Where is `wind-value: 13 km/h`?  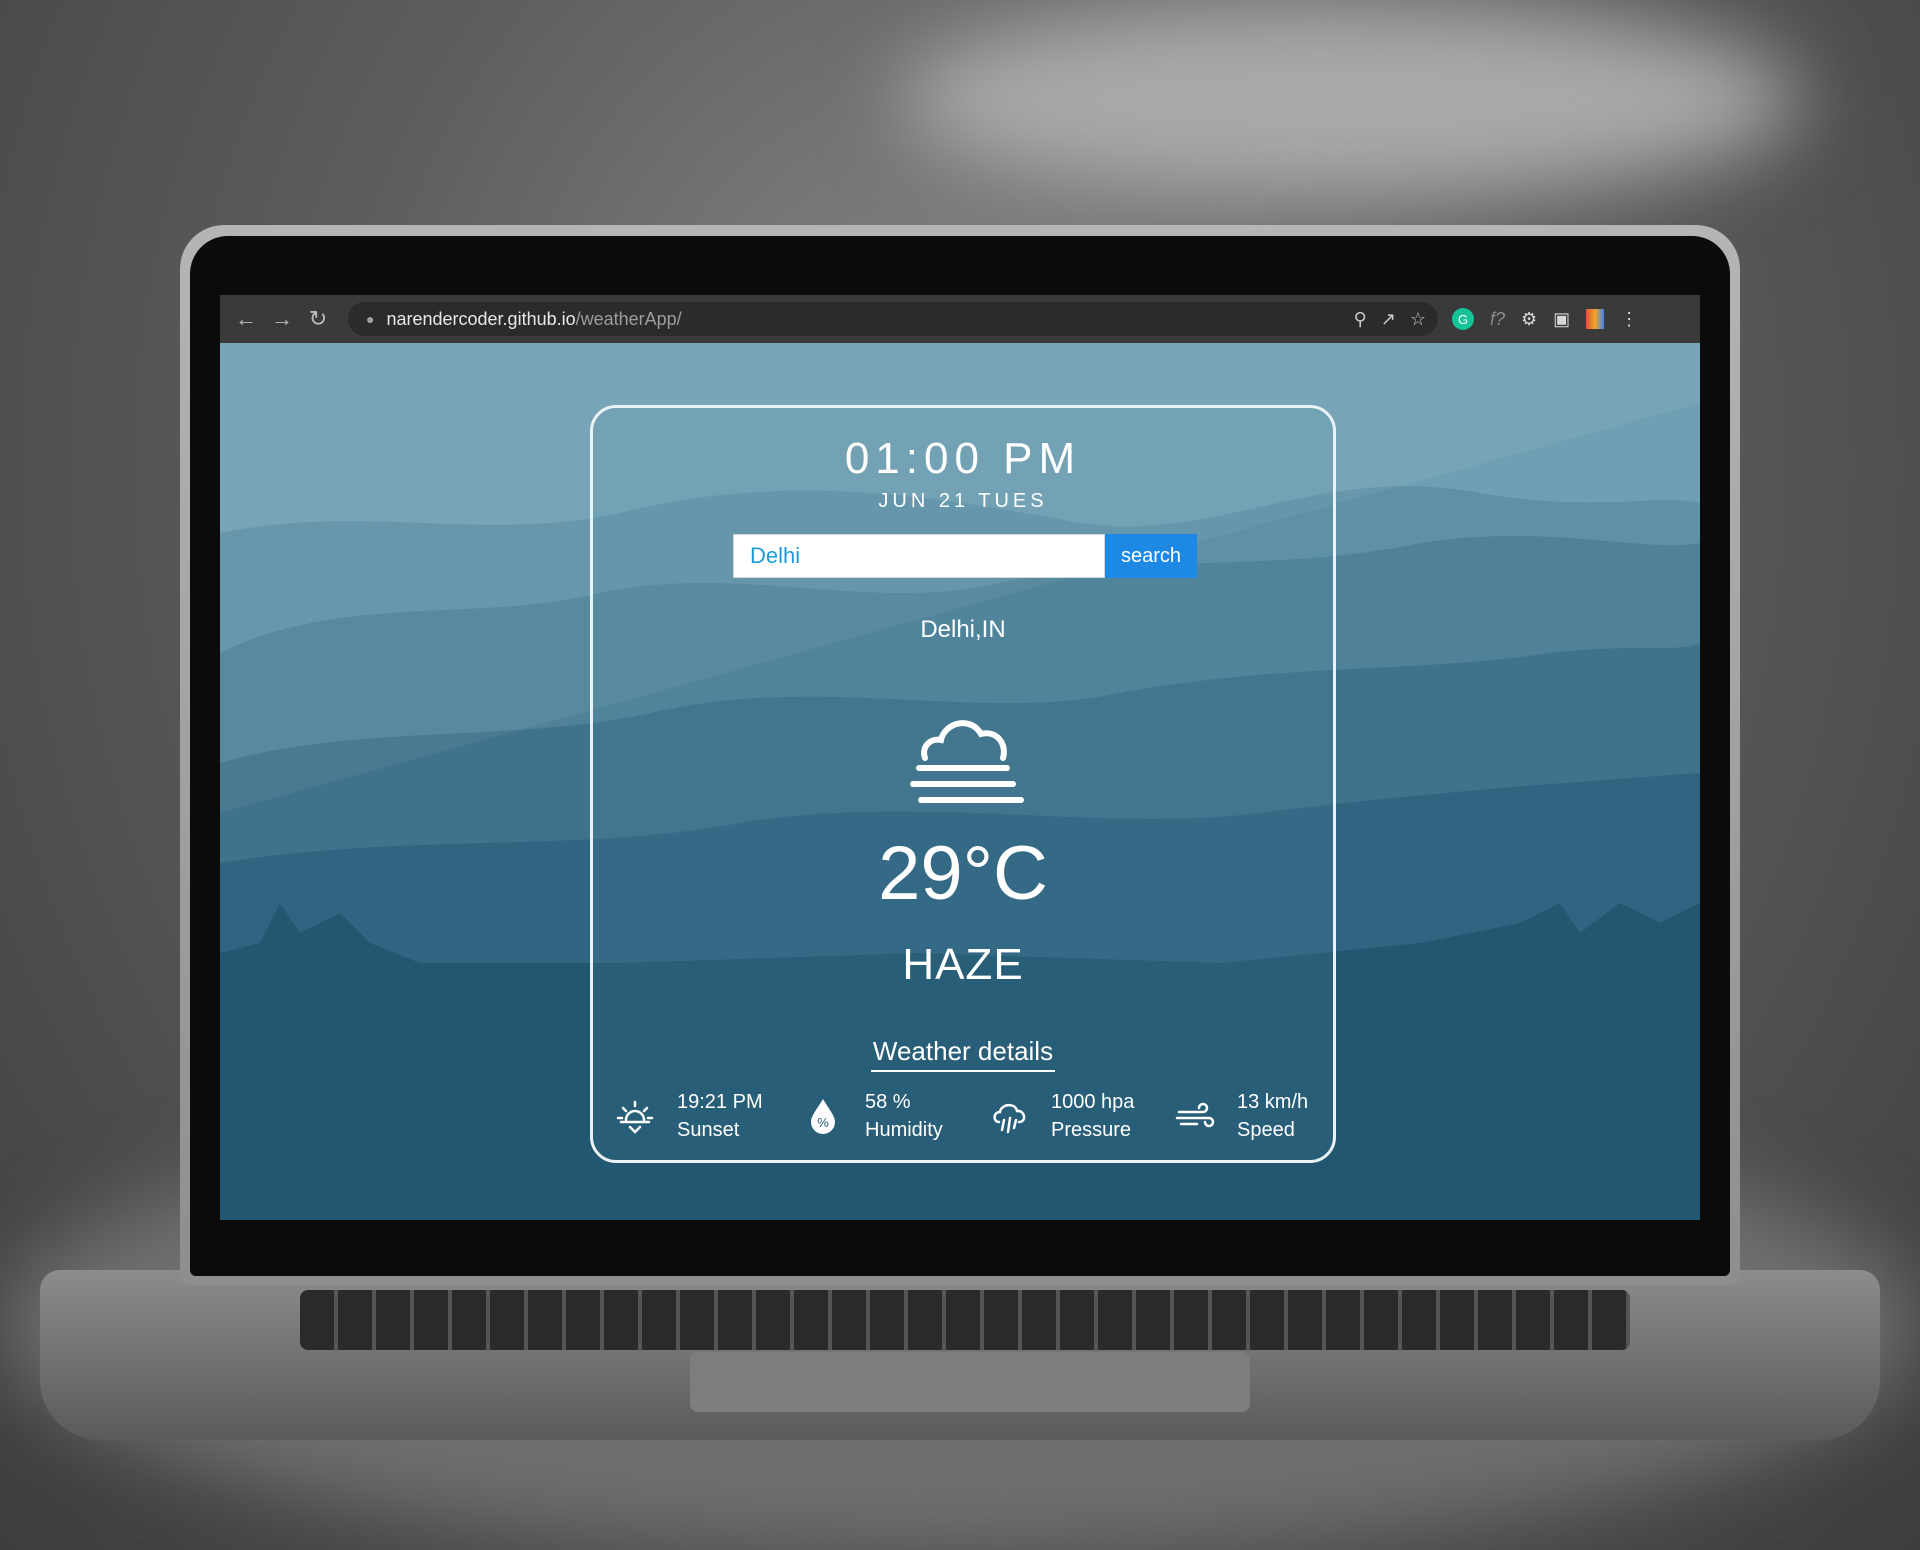
wind-value: 13 km/h is located at coordinates (1273, 1102).